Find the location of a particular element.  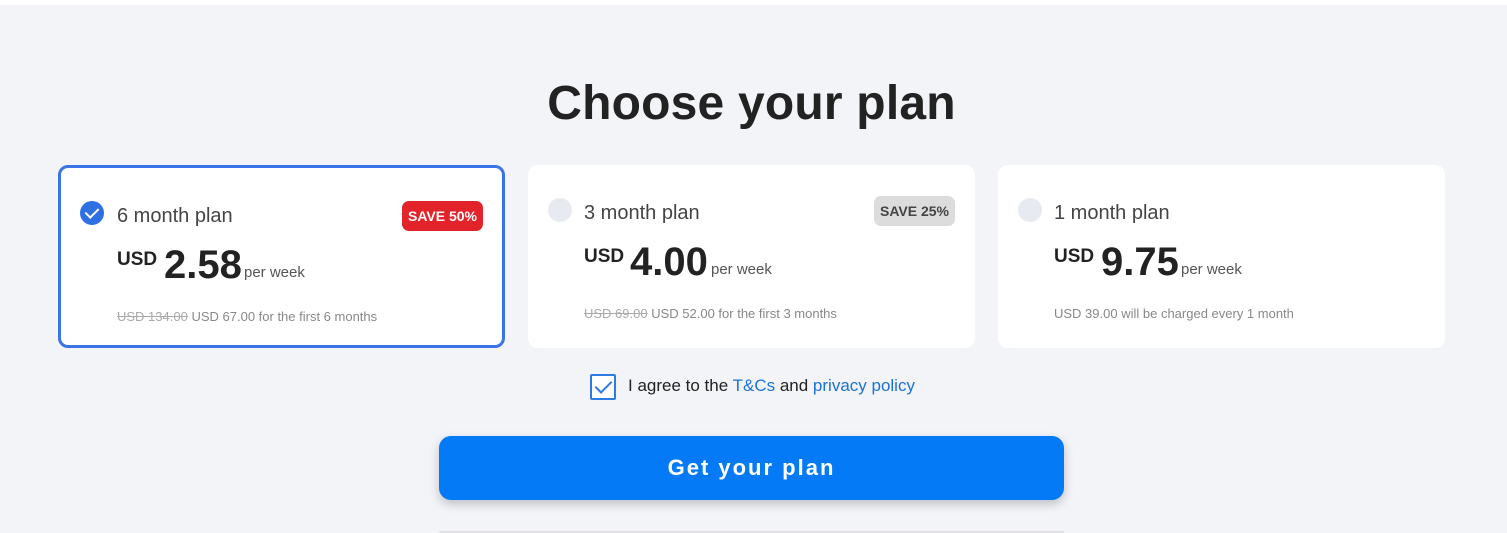

price-amount: 9.75 is located at coordinates (1140, 262).